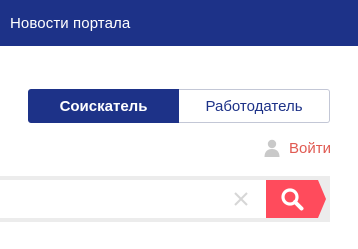  I want to click on search-button, so click(296, 199).